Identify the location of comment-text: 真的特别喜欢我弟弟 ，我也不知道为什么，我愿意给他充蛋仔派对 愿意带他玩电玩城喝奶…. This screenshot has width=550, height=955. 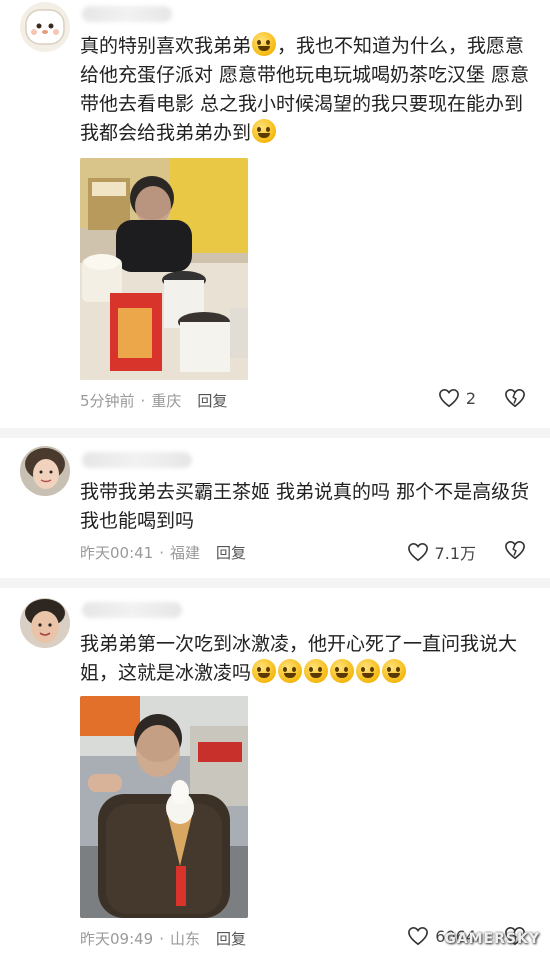
(305, 90).